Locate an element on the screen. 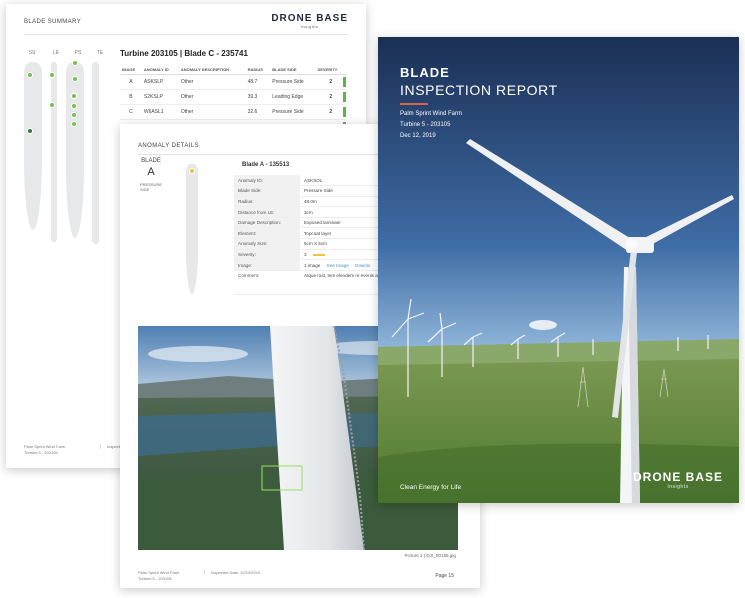 The width and height of the screenshot is (745, 598). table-cell: Leading Edge is located at coordinates (293, 97).